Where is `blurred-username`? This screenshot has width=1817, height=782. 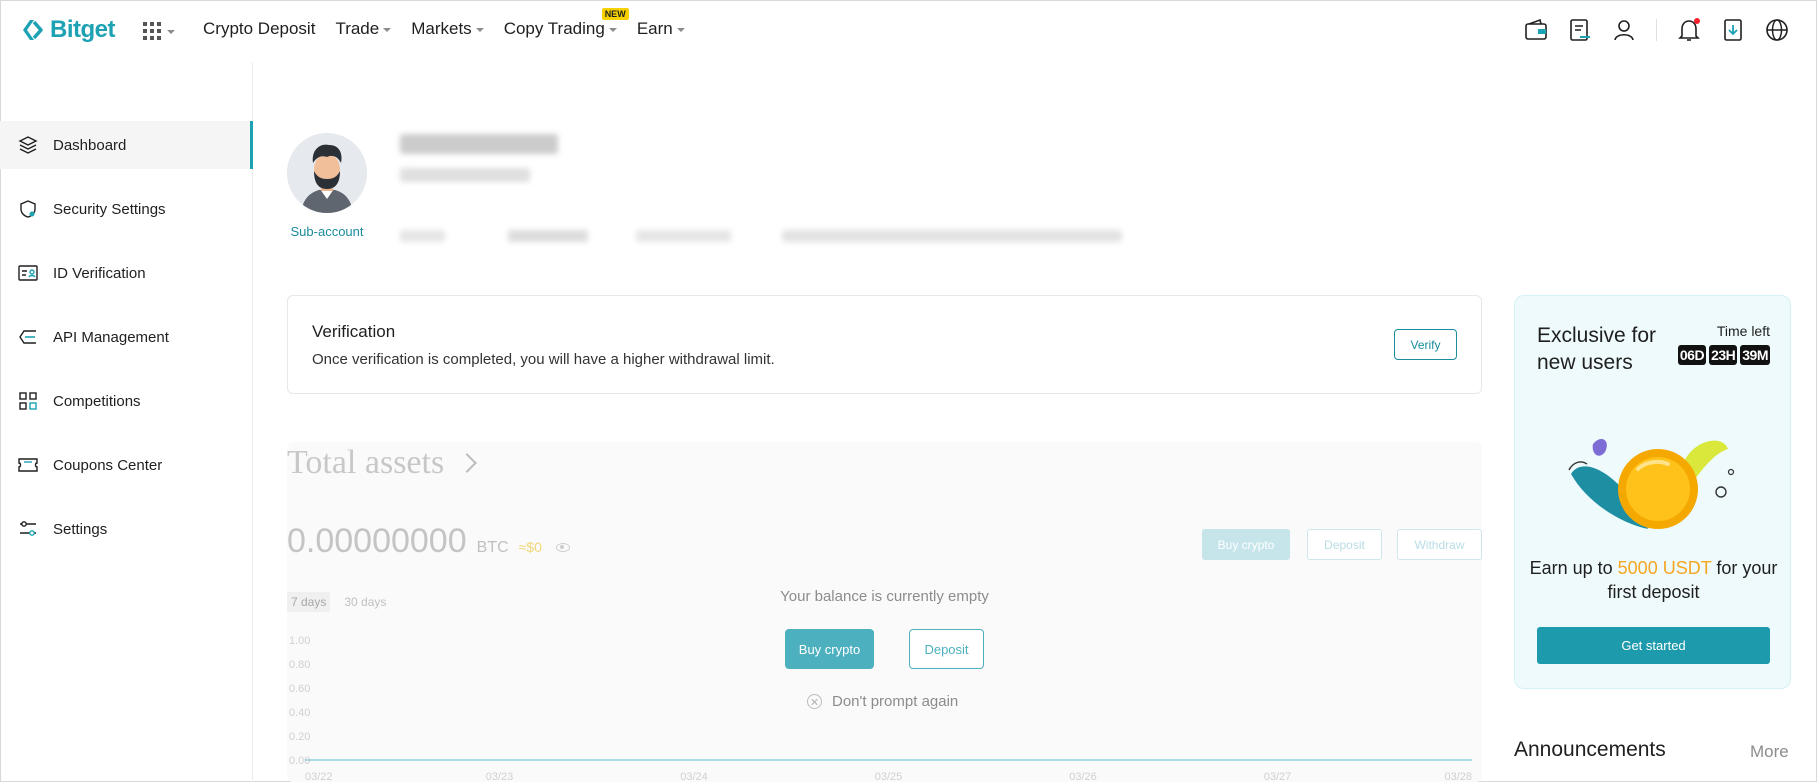
blurred-username is located at coordinates (479, 144).